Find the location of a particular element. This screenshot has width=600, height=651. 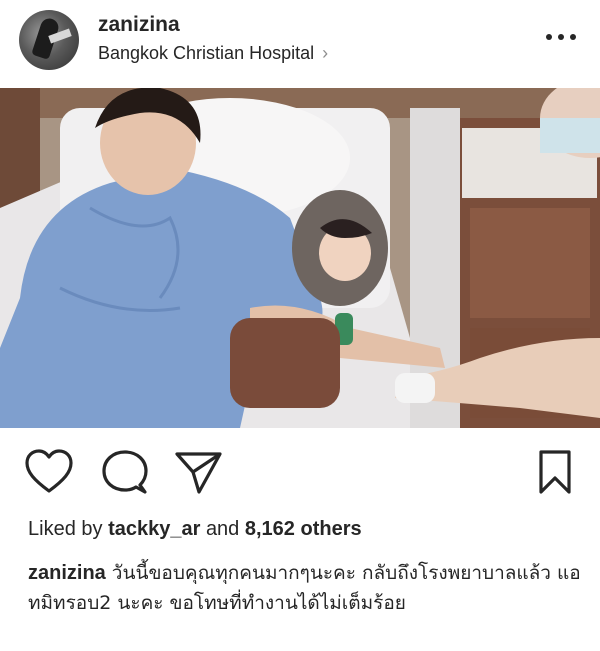

post-header: zanizina Bangkok Christian Hospital › is located at coordinates (300, 44).